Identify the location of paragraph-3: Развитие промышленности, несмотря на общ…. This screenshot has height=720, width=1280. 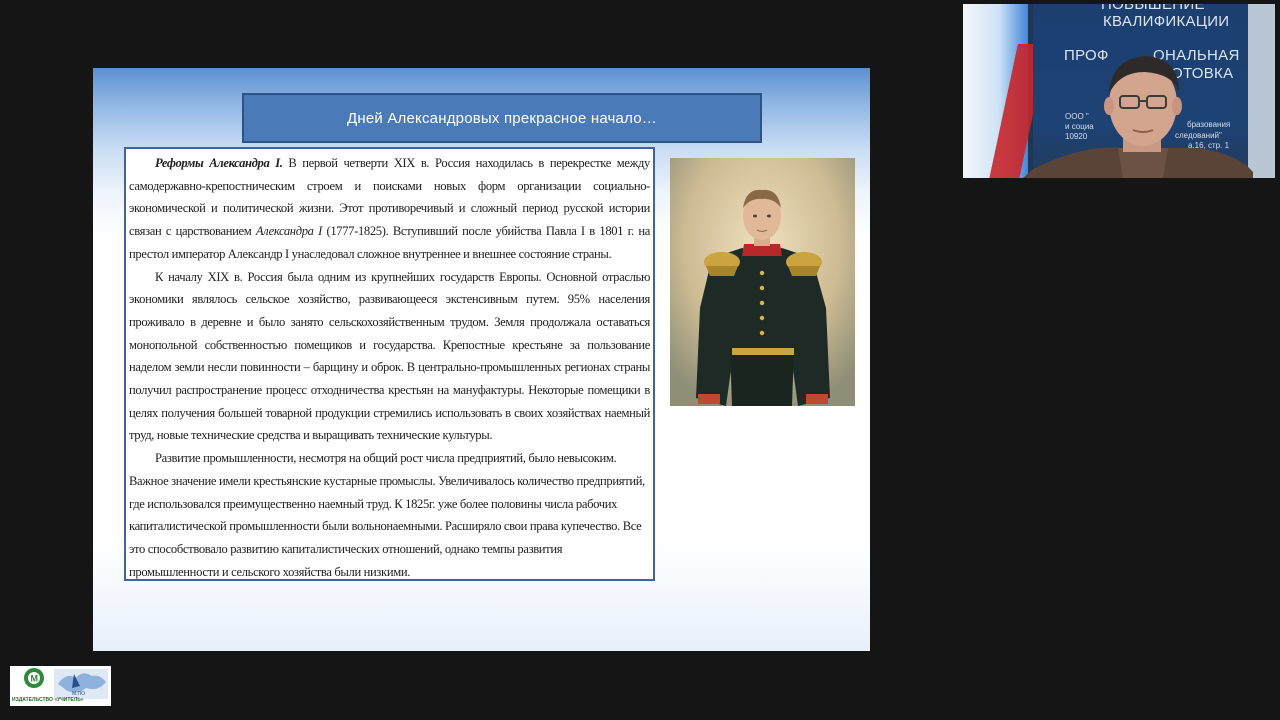
(387, 515).